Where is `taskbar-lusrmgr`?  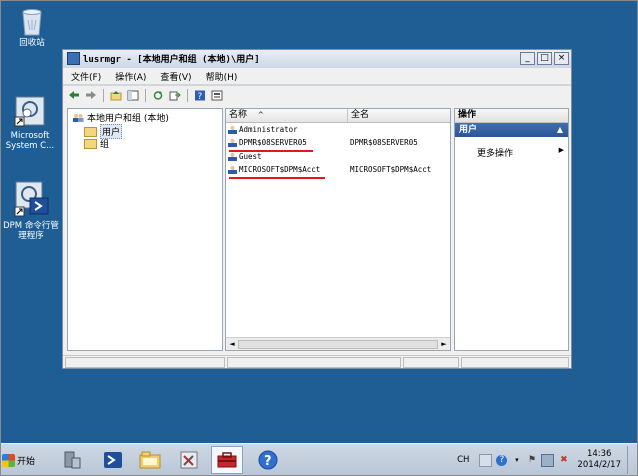
taskbar-lusrmgr is located at coordinates (227, 460).